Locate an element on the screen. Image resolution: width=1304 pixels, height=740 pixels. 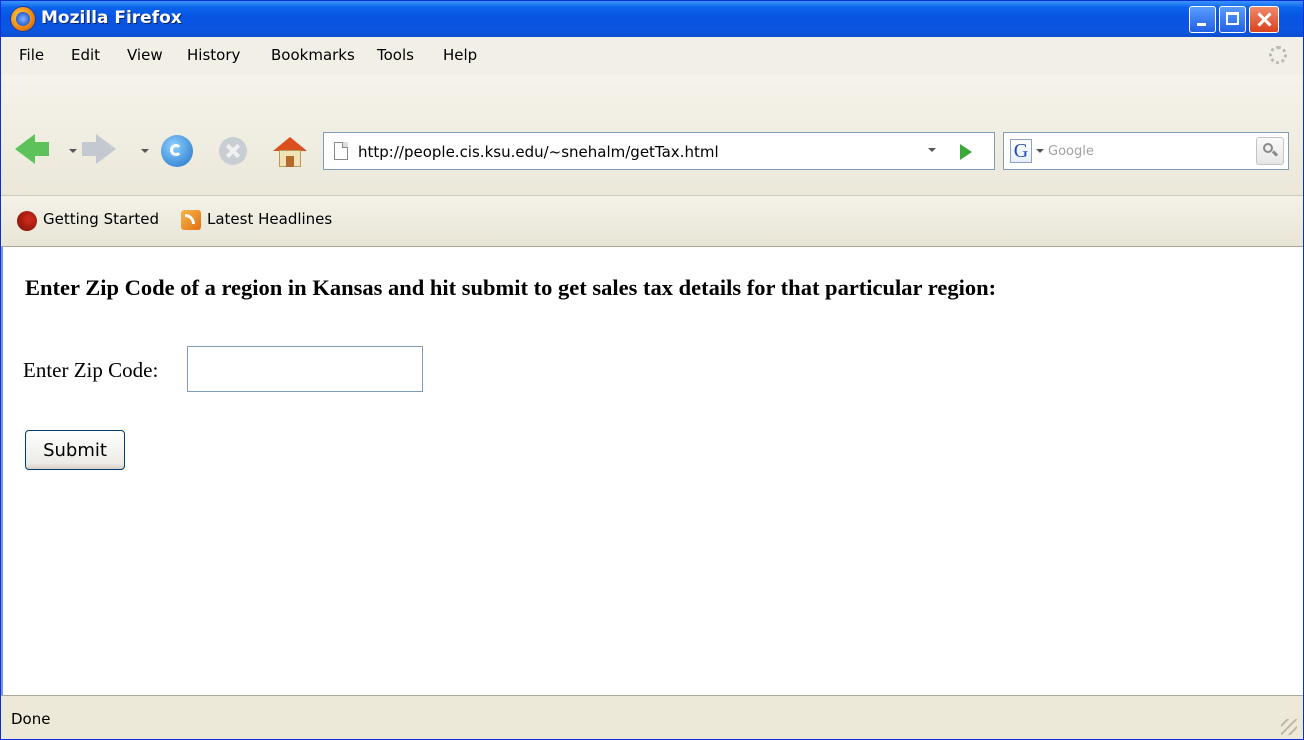
back-icon is located at coordinates (32, 149).